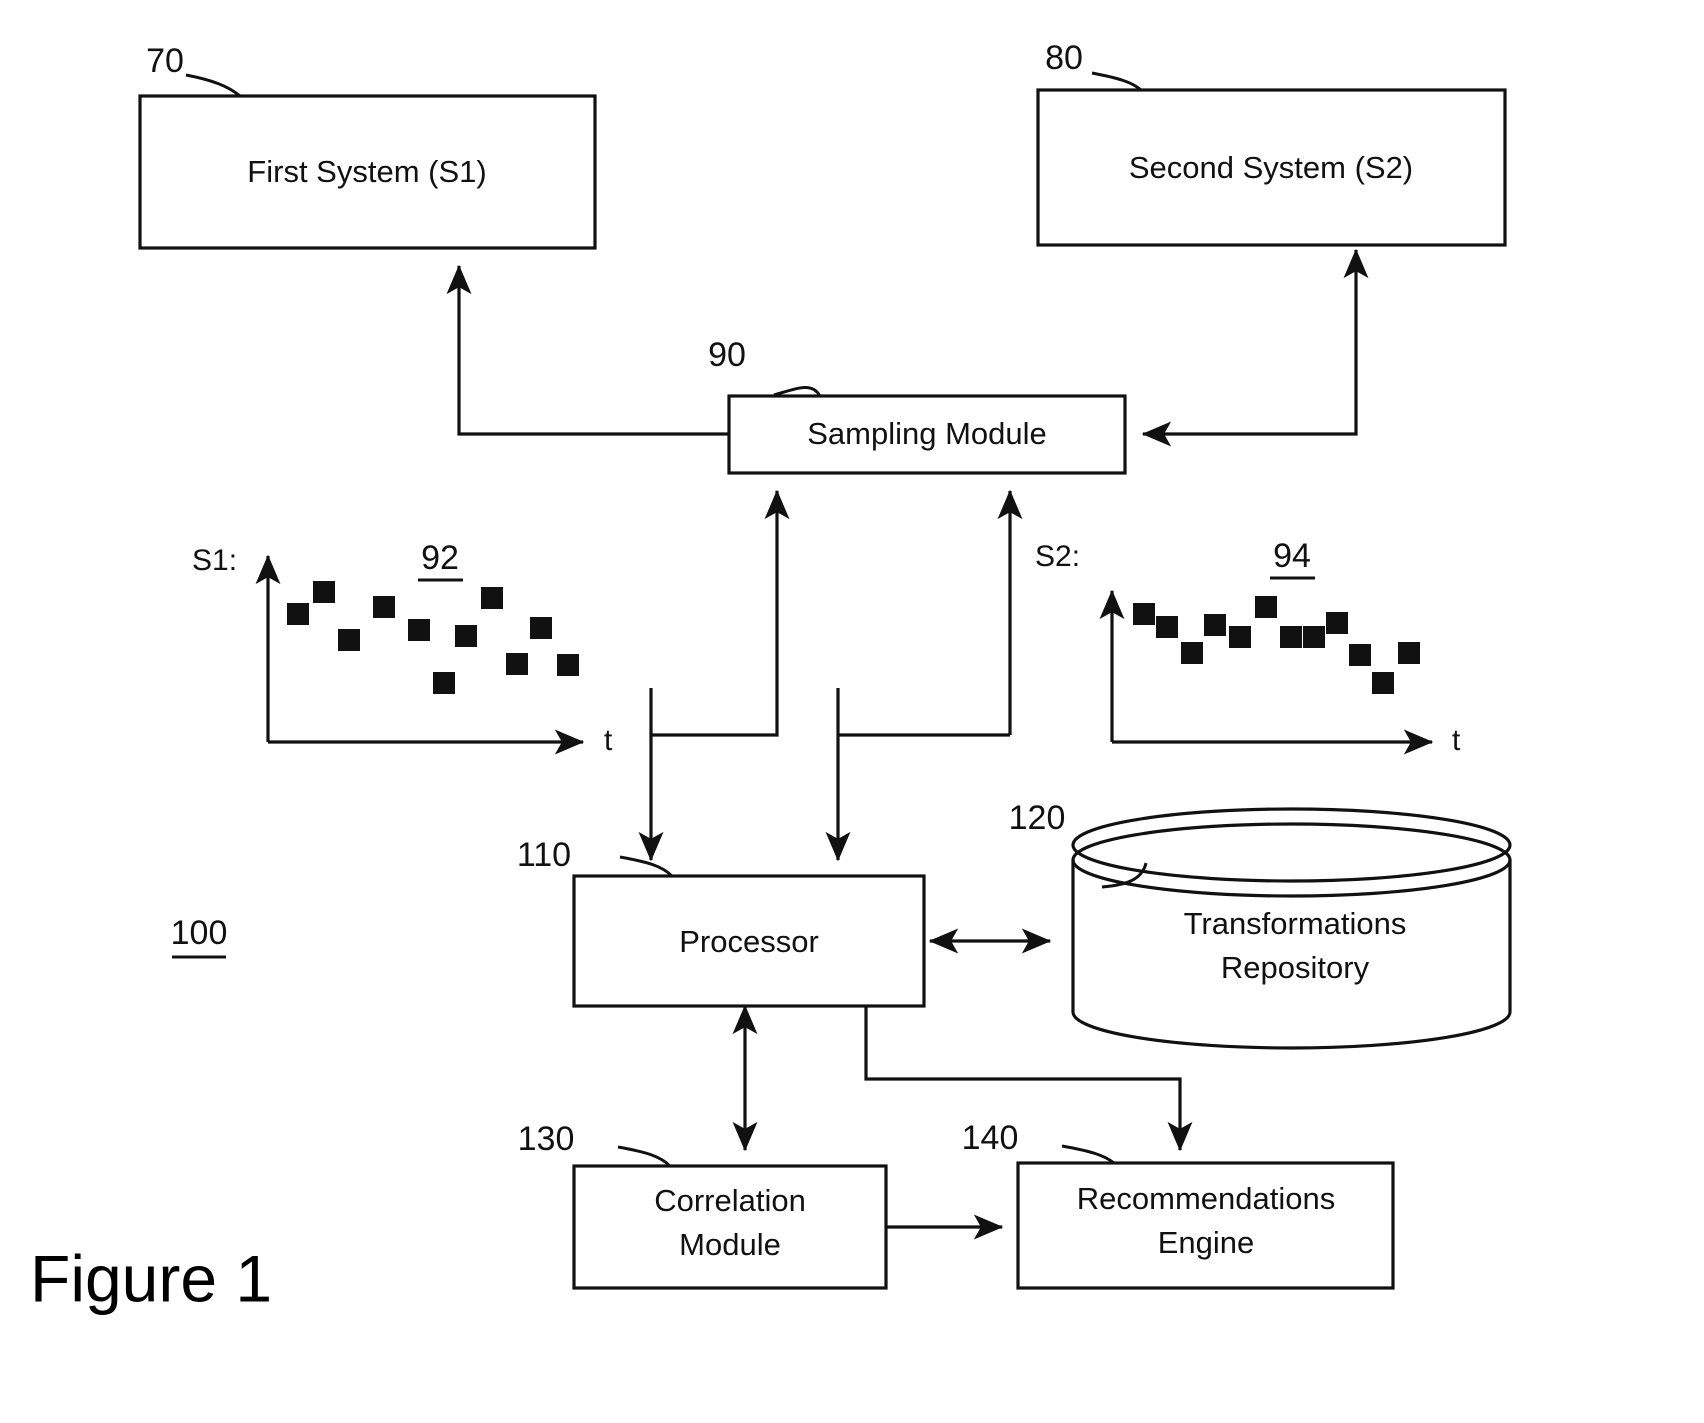 Image resolution: width=1704 pixels, height=1423 pixels. Describe the element at coordinates (1078, 844) in the screenshot. I see `ref-leader-120: 120` at that location.